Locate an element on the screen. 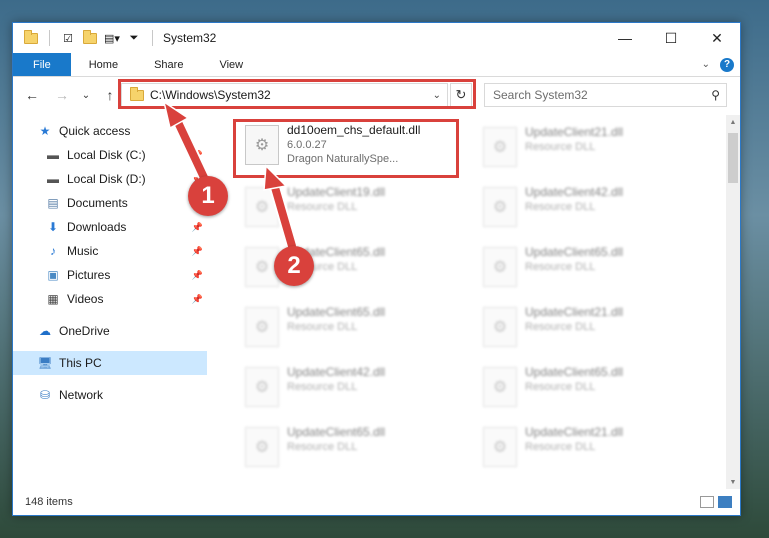 The height and width of the screenshot is (538, 769). tab-home: Home is located at coordinates (103, 64).